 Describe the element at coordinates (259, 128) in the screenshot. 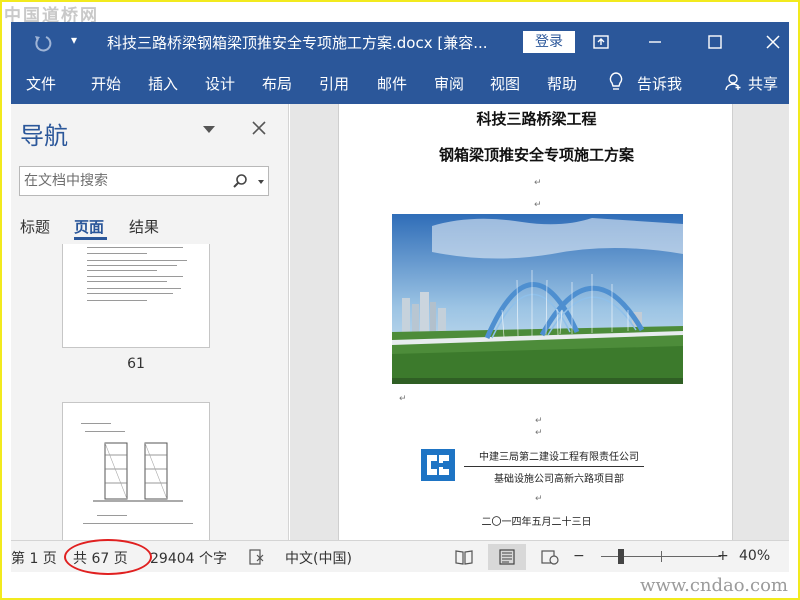

I see `nav-close-icon` at that location.